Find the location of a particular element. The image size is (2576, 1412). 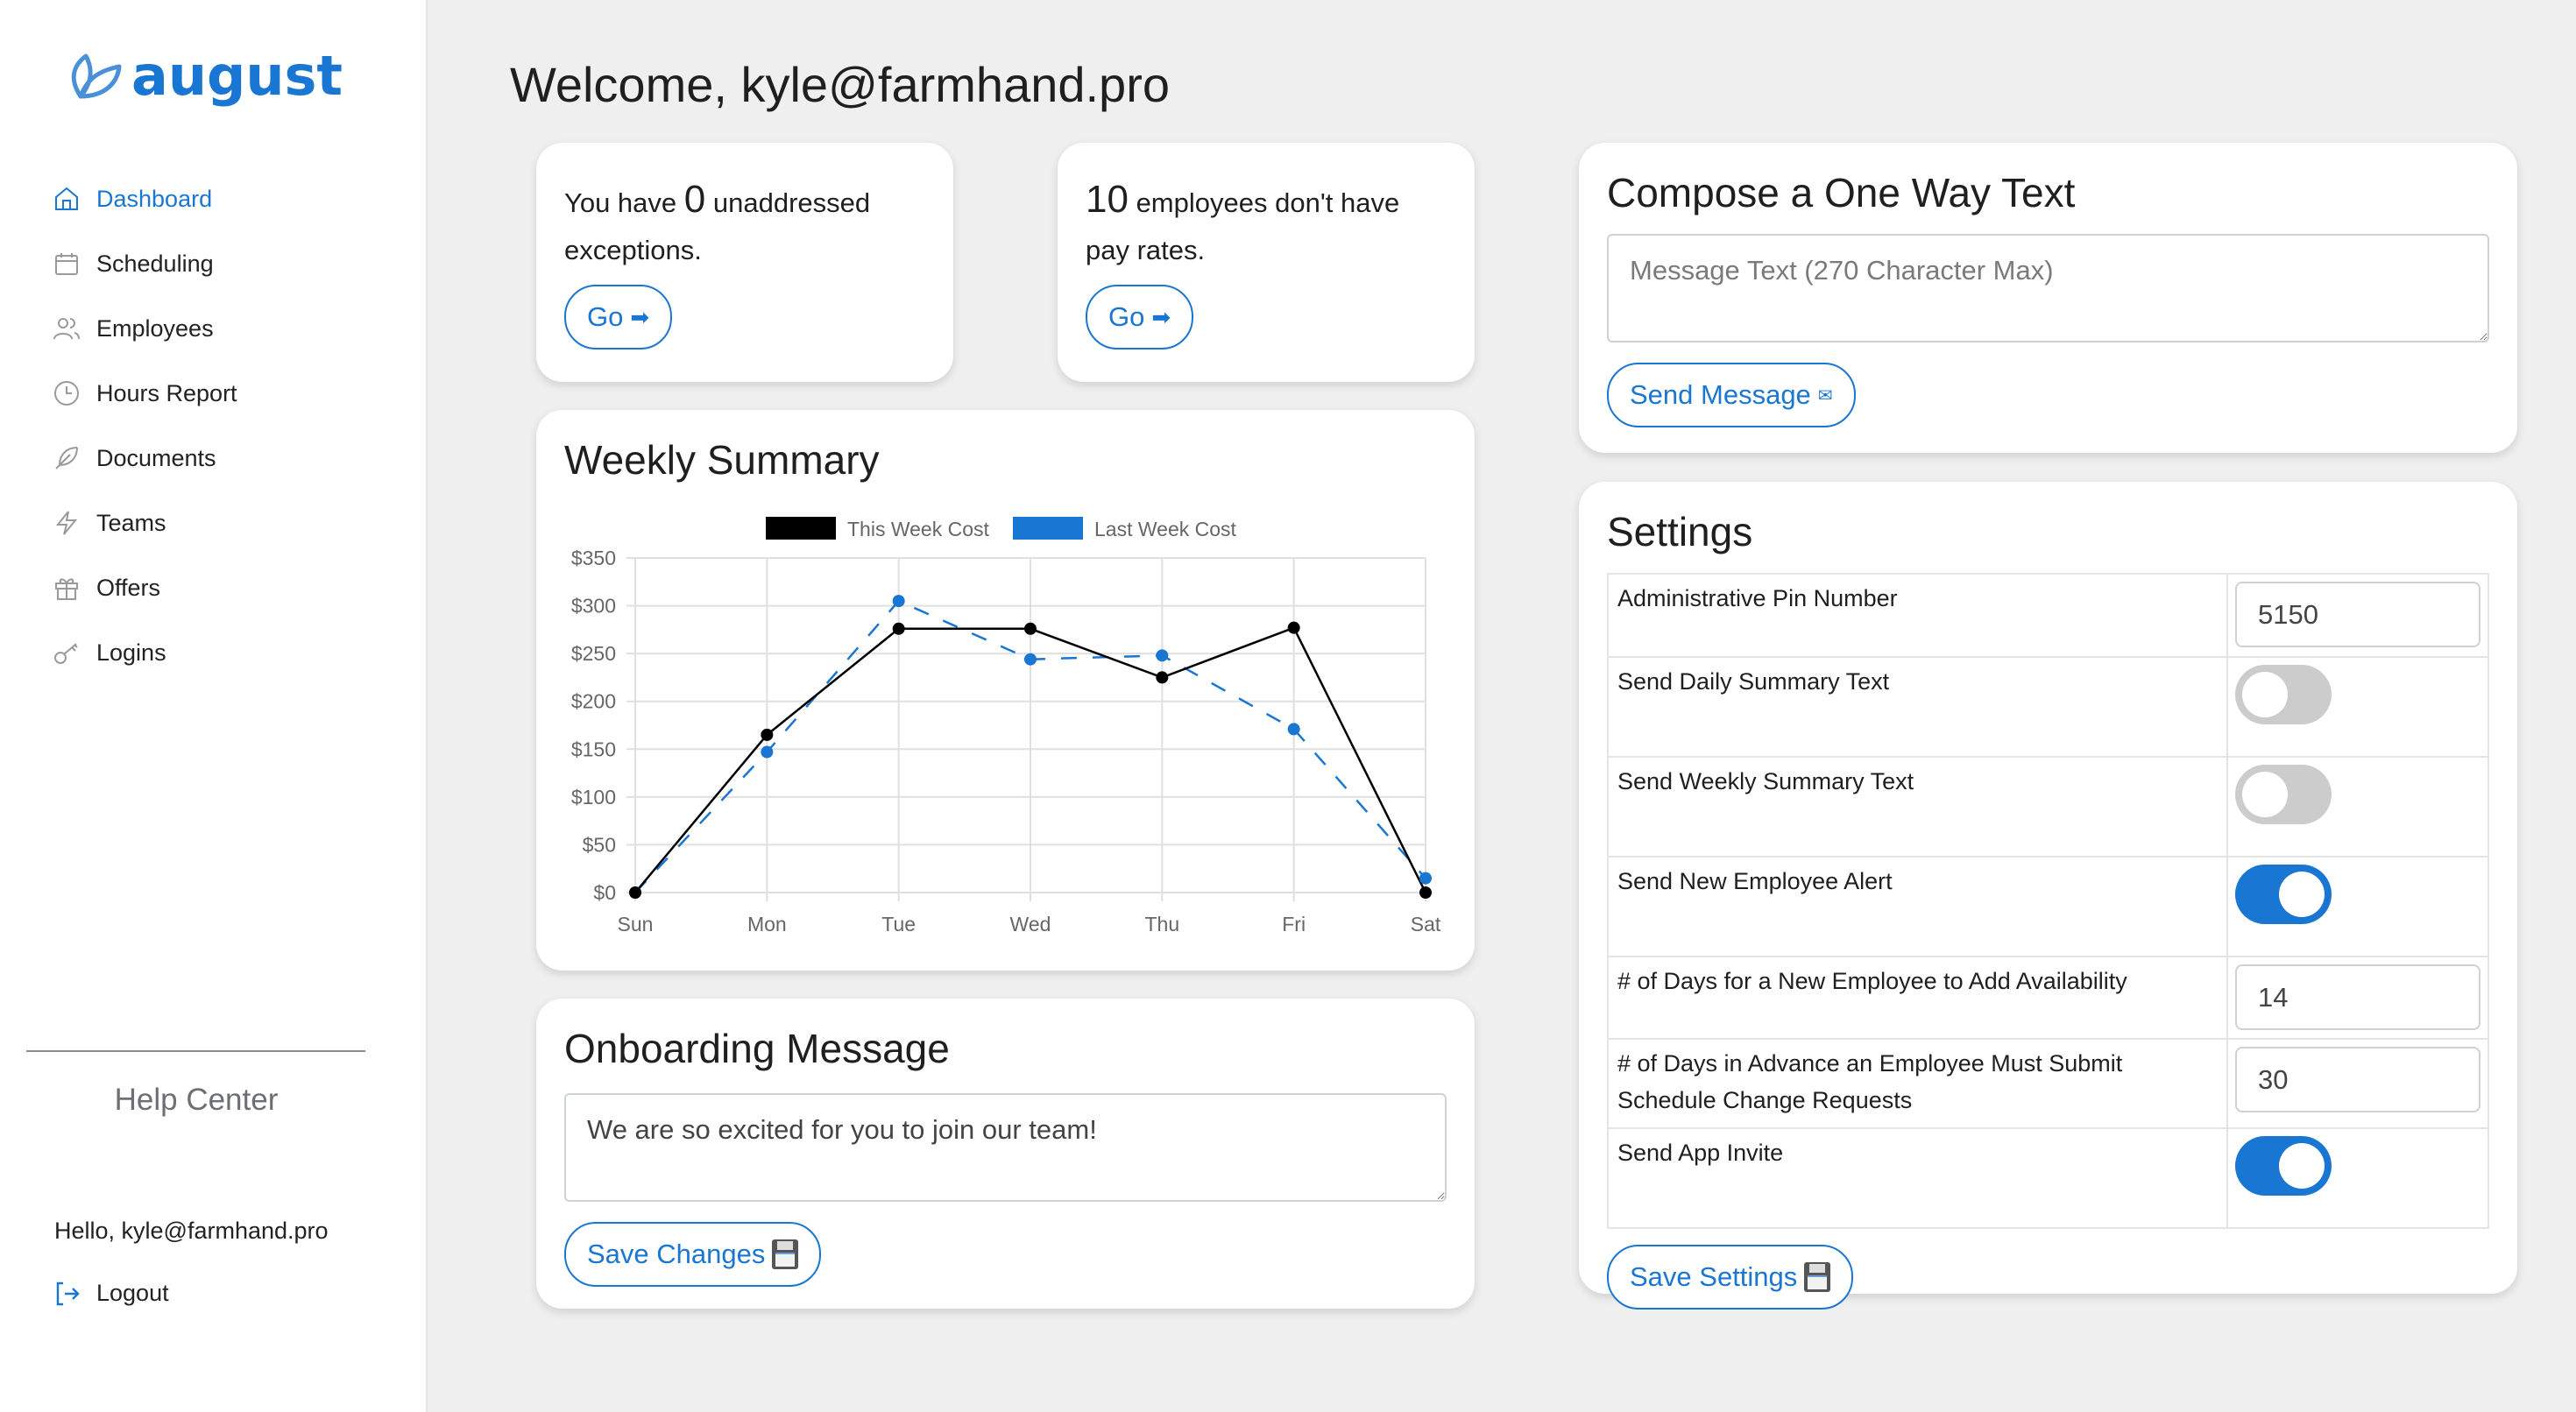

users-icon is located at coordinates (67, 328).